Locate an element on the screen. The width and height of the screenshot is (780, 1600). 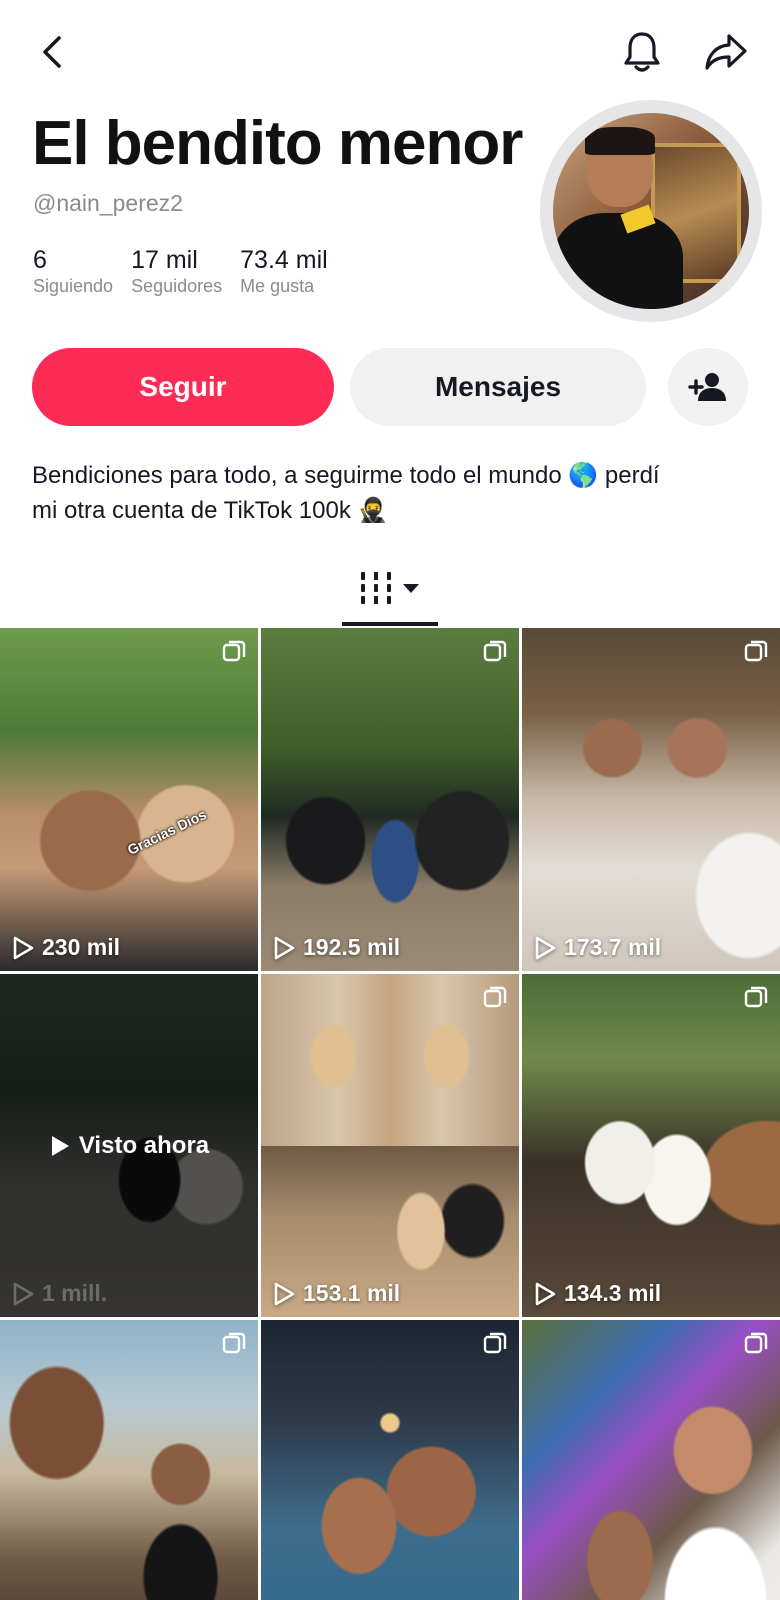
stat-label: Me gusta is located at coordinates (277, 286).